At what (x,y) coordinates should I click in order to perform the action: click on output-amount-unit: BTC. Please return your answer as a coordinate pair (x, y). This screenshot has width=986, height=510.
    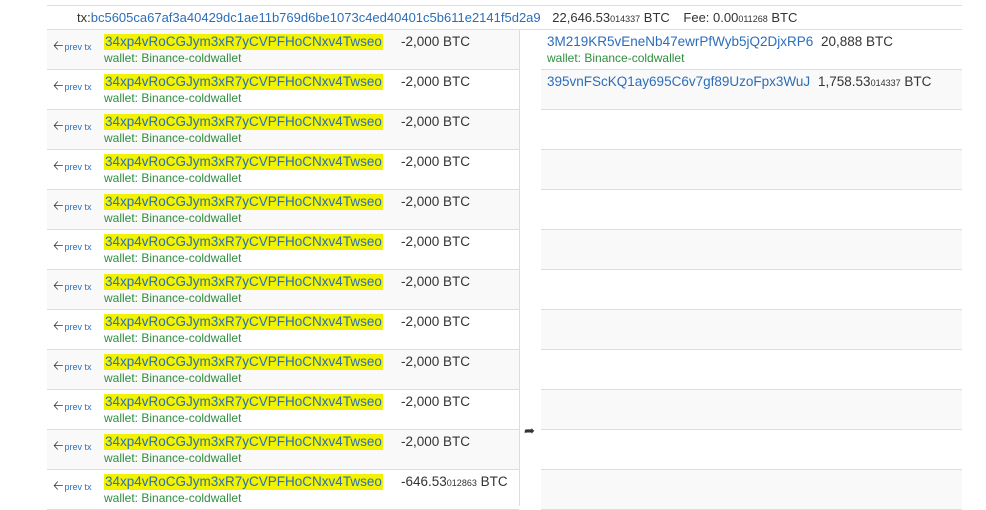
    Looking at the image, I should click on (916, 81).